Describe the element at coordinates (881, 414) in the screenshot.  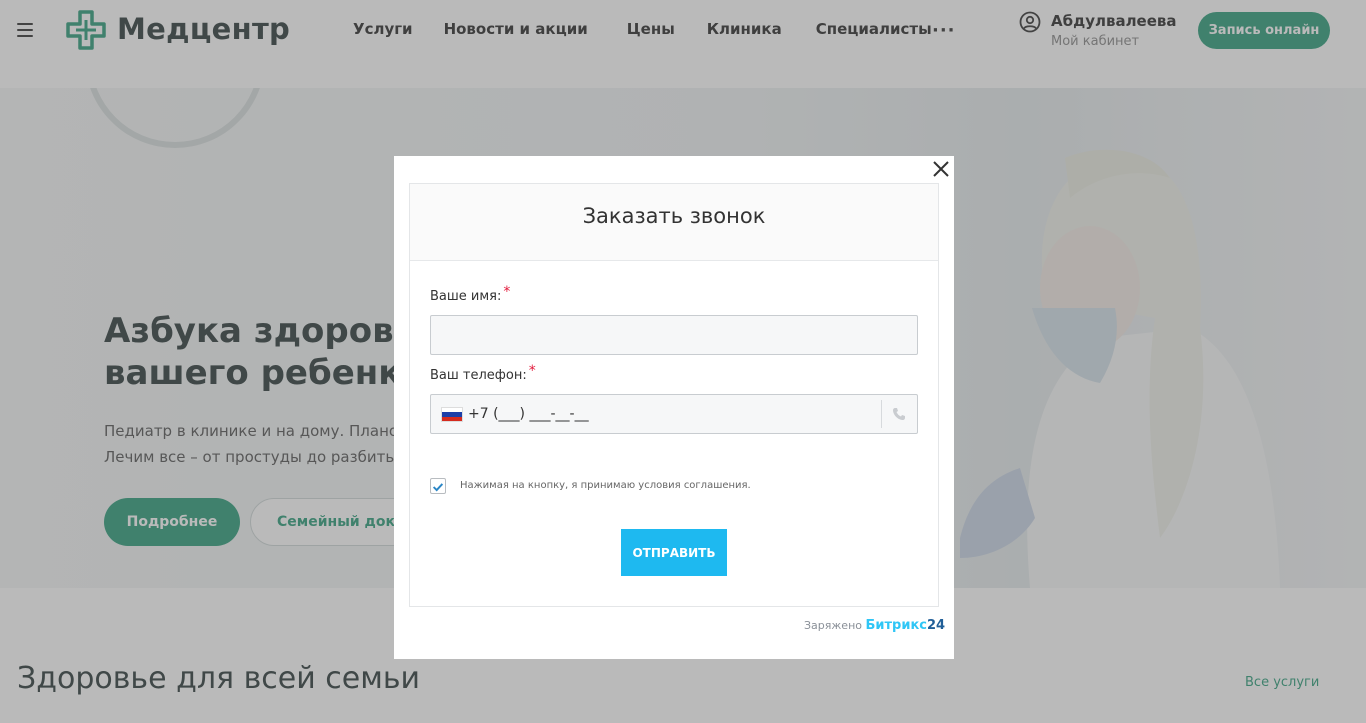
I see `phone-divider` at that location.